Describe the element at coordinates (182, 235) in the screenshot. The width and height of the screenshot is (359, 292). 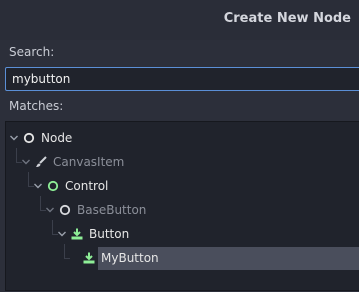
I see `tree-item-button: Button` at that location.